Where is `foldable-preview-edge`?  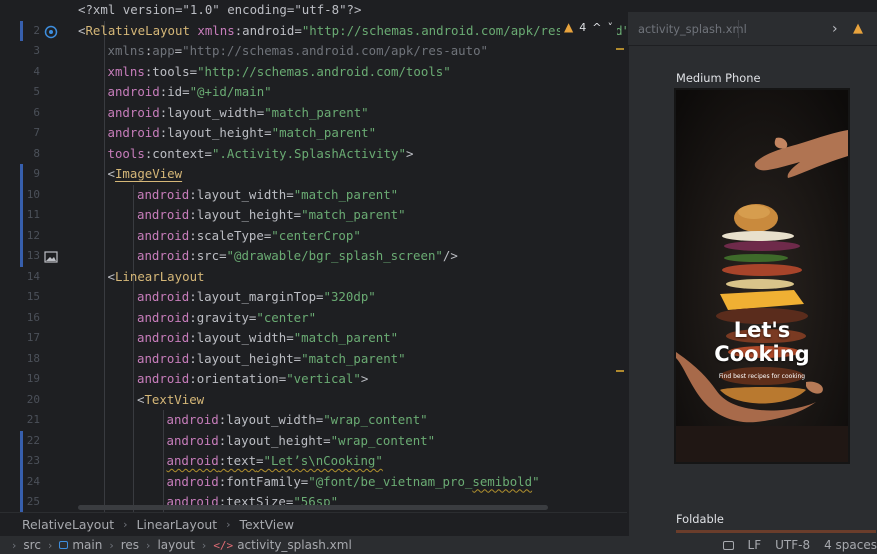 foldable-preview-edge is located at coordinates (776, 531).